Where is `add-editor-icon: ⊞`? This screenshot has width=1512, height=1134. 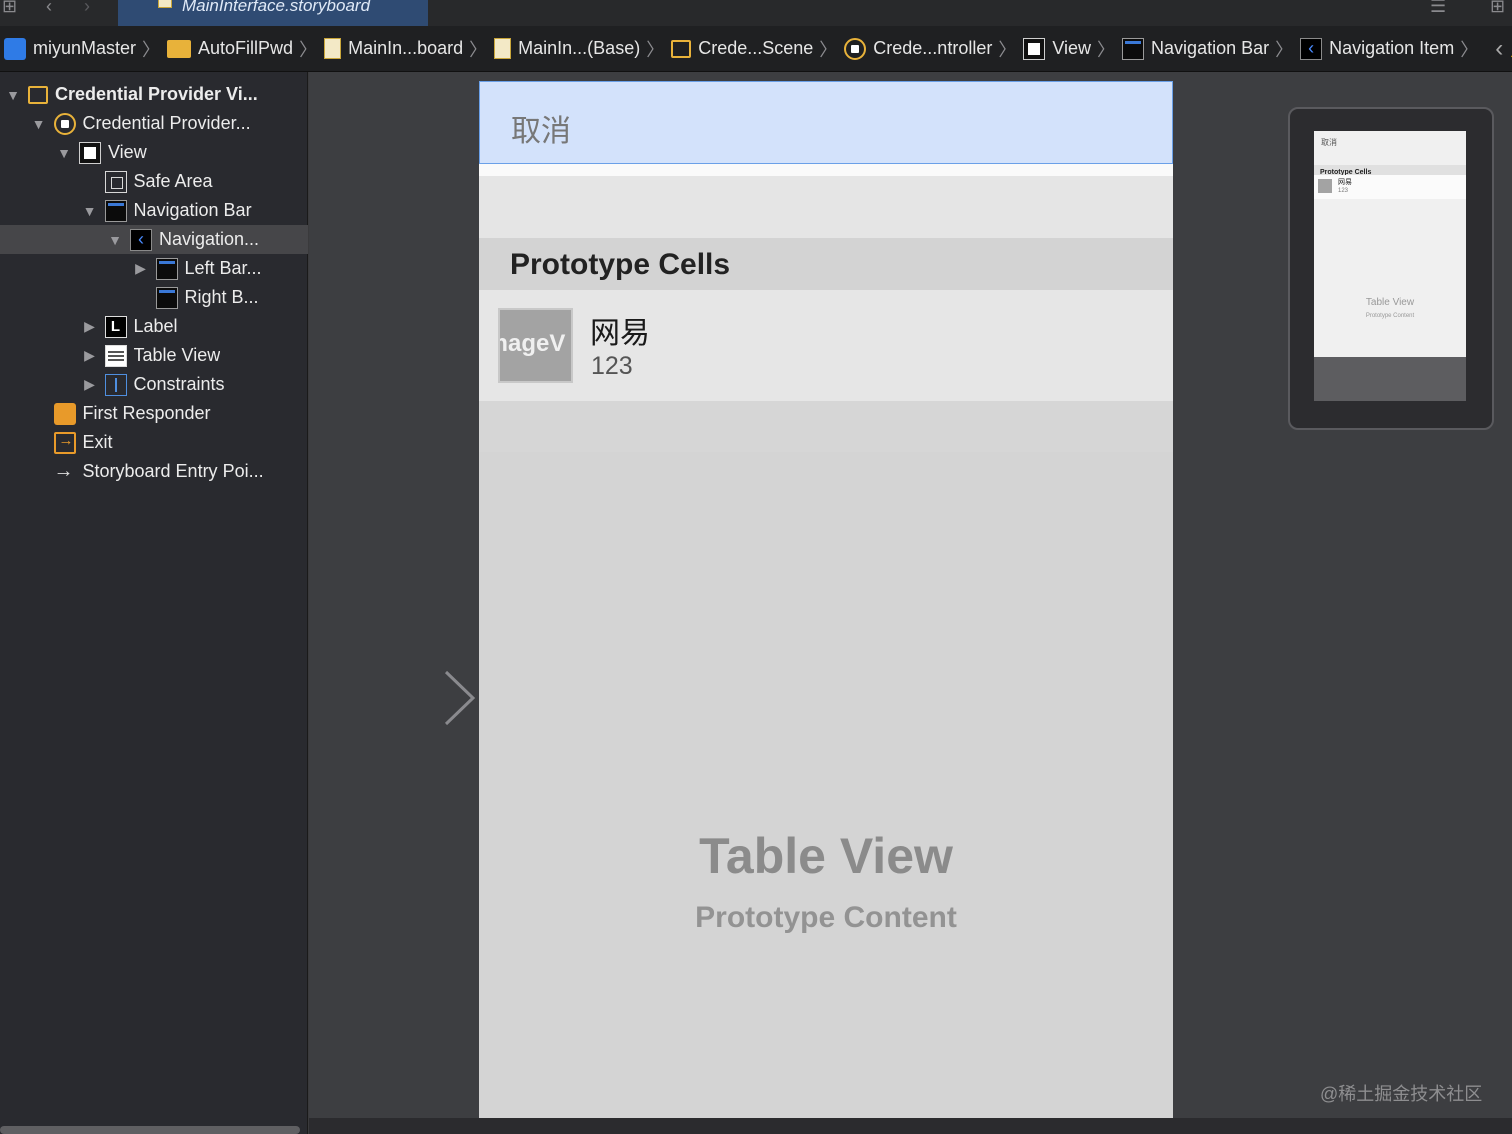
add-editor-icon: ⊞ is located at coordinates (1497, 8).